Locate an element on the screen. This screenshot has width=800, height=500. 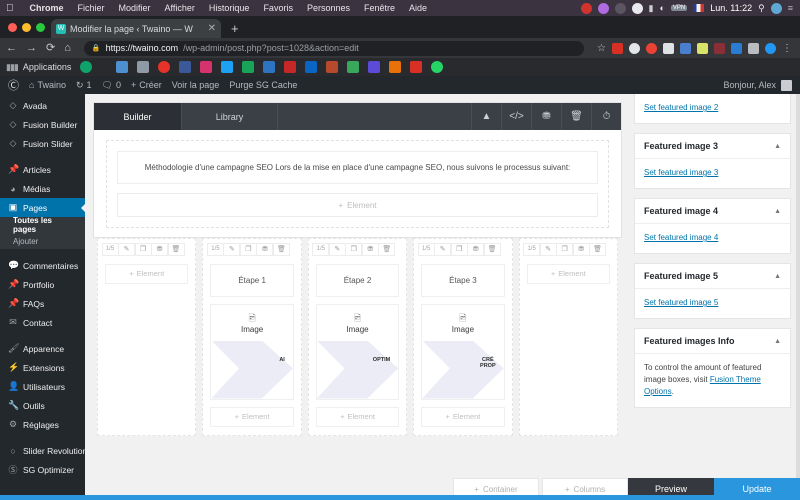
sidebar-item-pages: ▣ Pages is located at coordinates (42, 207).